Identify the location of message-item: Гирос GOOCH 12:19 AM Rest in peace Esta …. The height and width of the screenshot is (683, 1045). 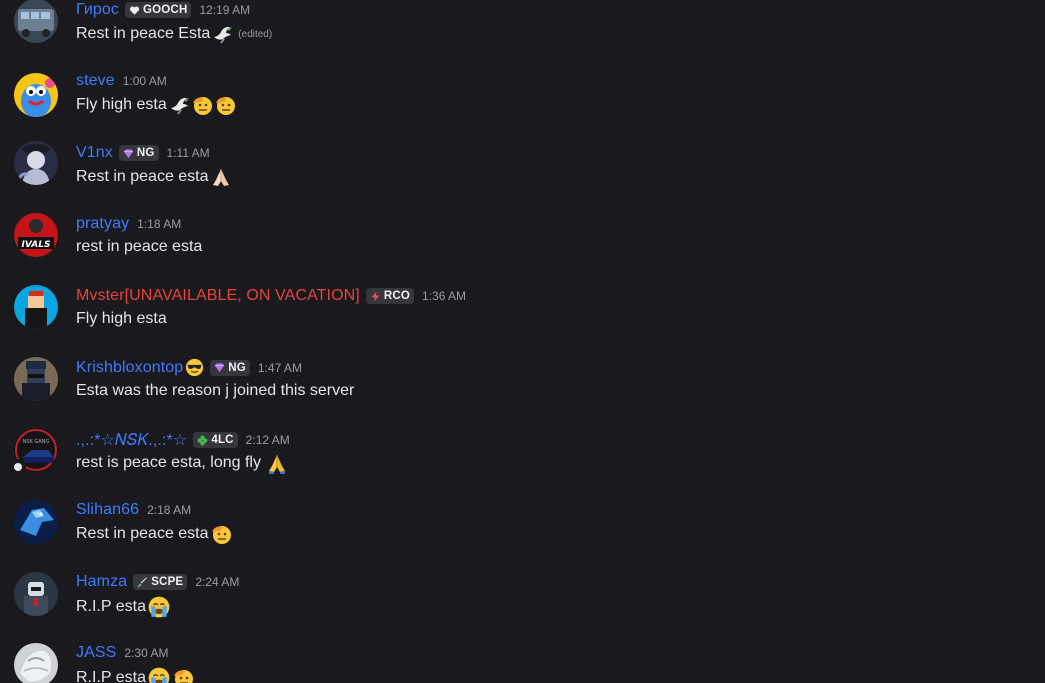
(522, 30).